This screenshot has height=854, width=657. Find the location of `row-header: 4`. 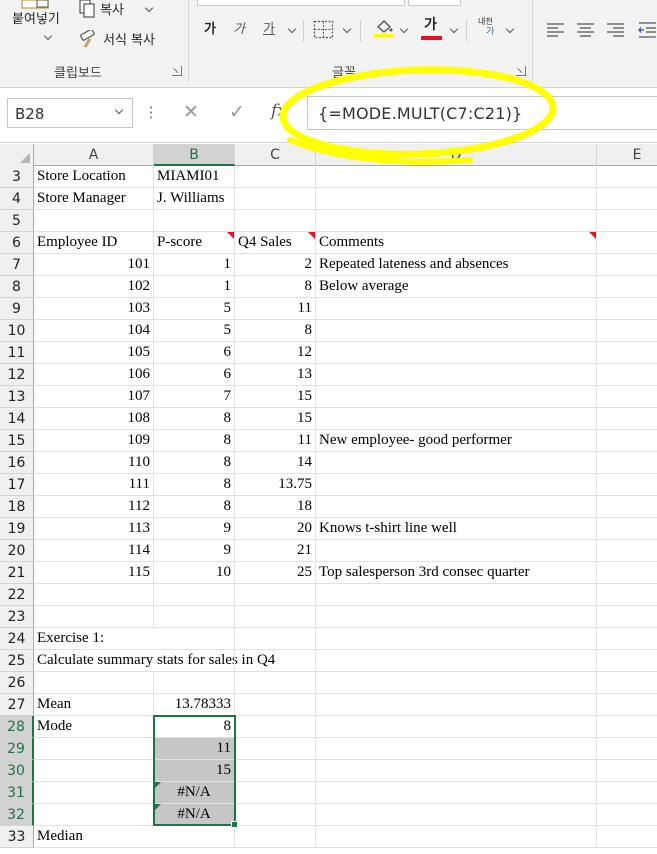

row-header: 4 is located at coordinates (17, 199).